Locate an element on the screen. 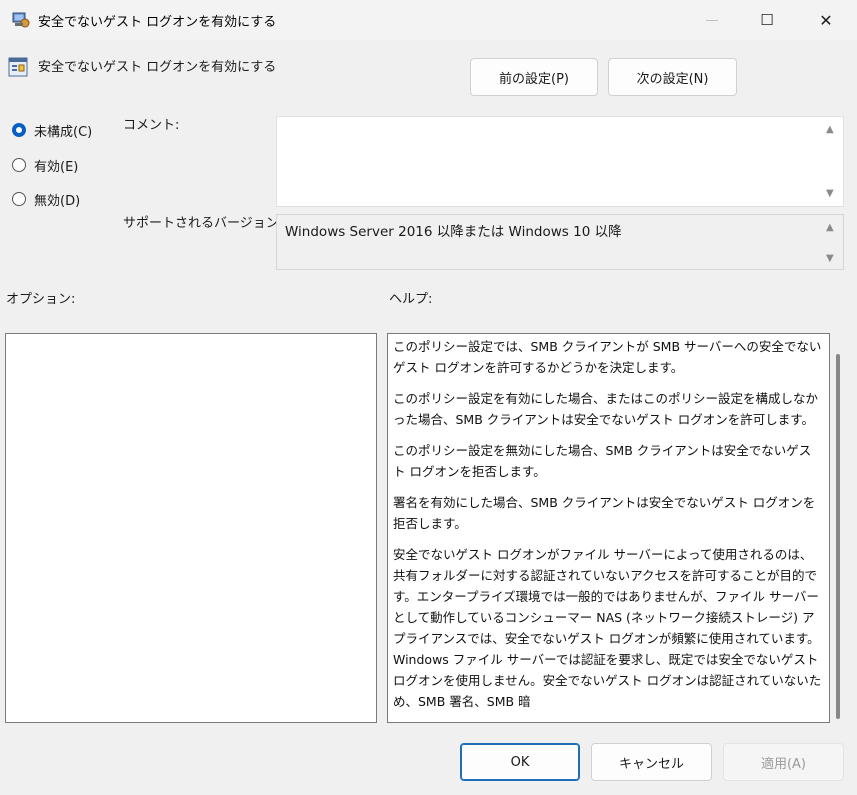  comment-textarea is located at coordinates (560, 161).